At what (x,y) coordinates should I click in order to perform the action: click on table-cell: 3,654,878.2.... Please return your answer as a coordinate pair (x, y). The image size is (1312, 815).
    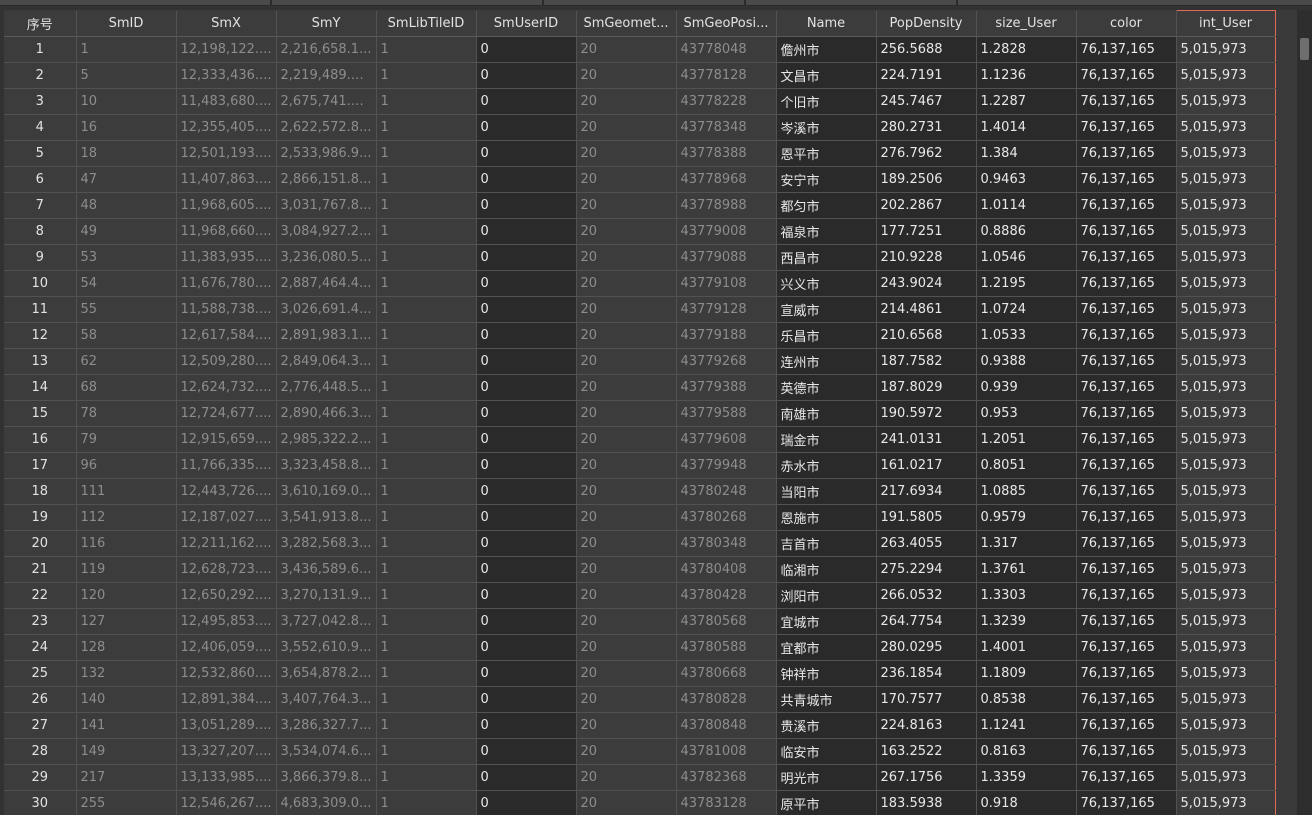
    Looking at the image, I should click on (326, 673).